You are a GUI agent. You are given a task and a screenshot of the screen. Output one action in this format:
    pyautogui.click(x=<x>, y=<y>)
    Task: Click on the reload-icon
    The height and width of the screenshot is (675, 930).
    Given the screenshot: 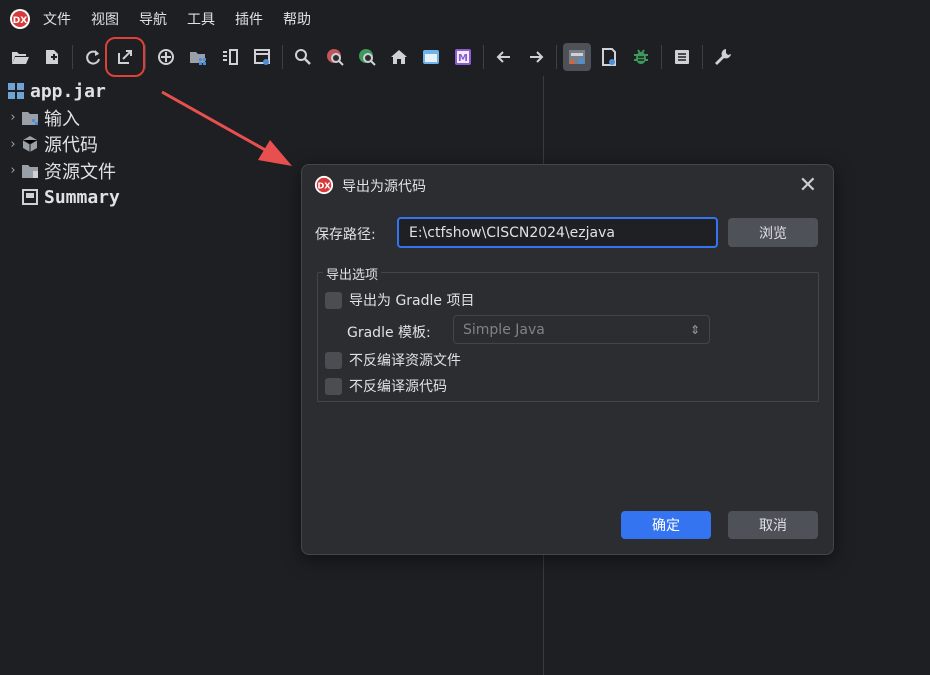 What is the action you would take?
    pyautogui.click(x=93, y=57)
    